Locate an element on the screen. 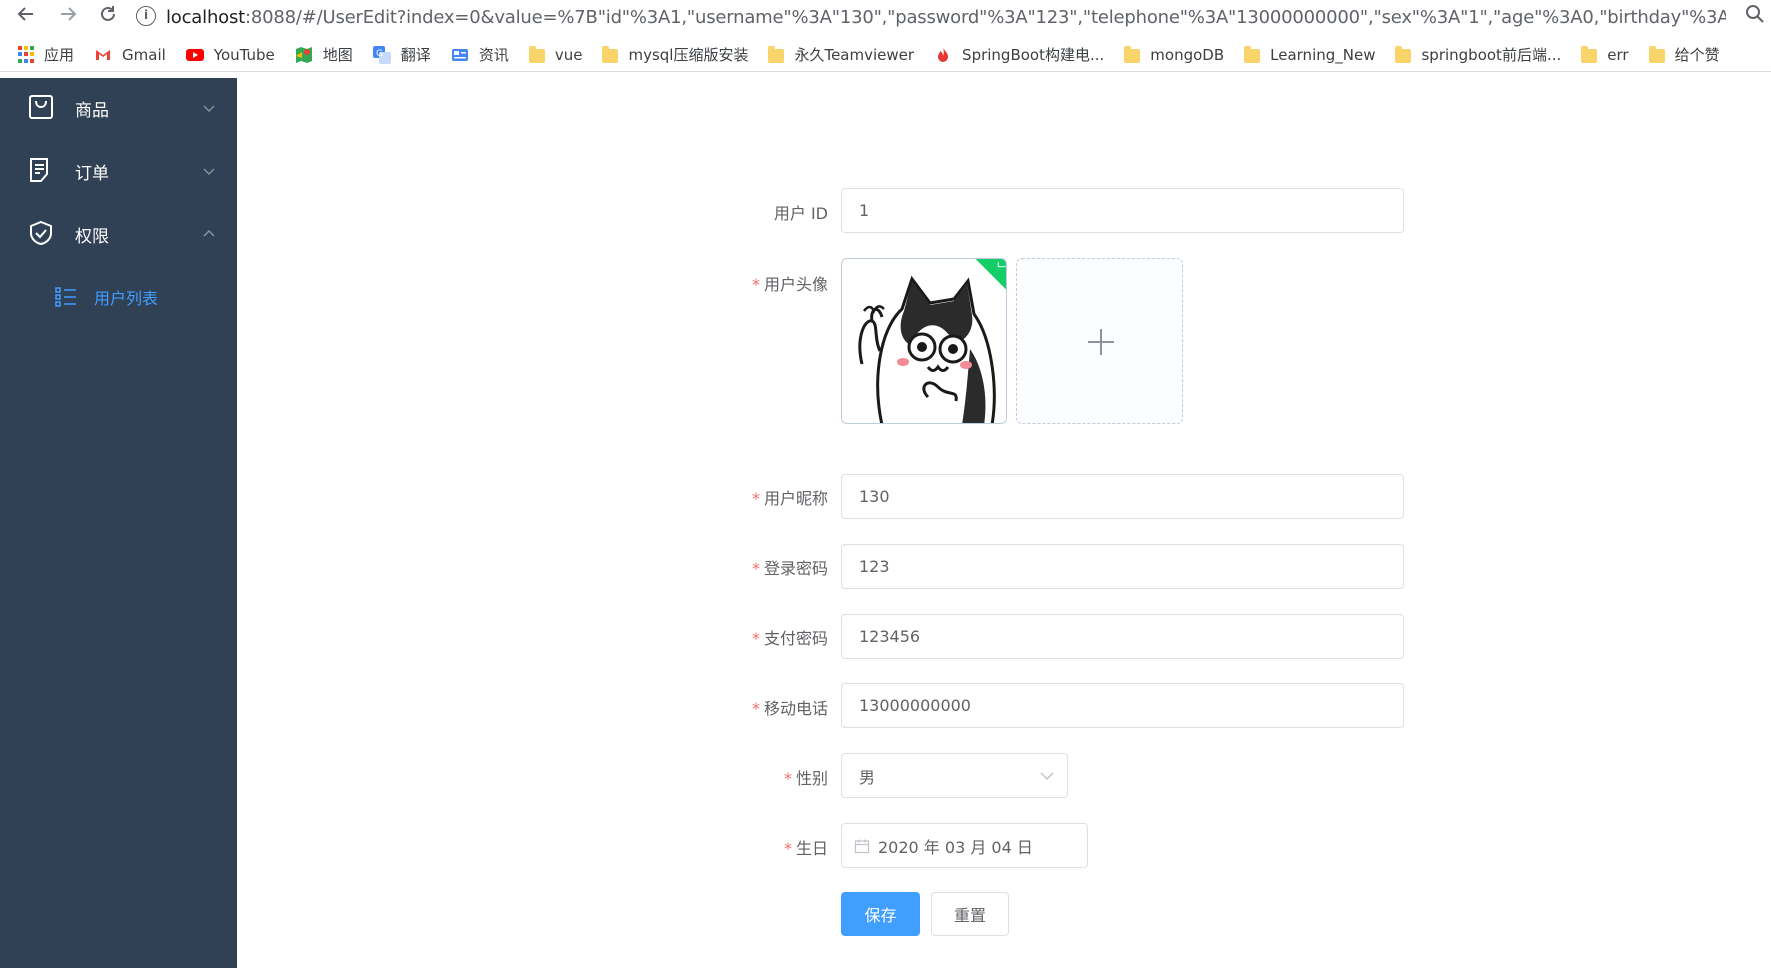 This screenshot has width=1771, height=968. mobile-label: * 移动电话 is located at coordinates (789, 708).